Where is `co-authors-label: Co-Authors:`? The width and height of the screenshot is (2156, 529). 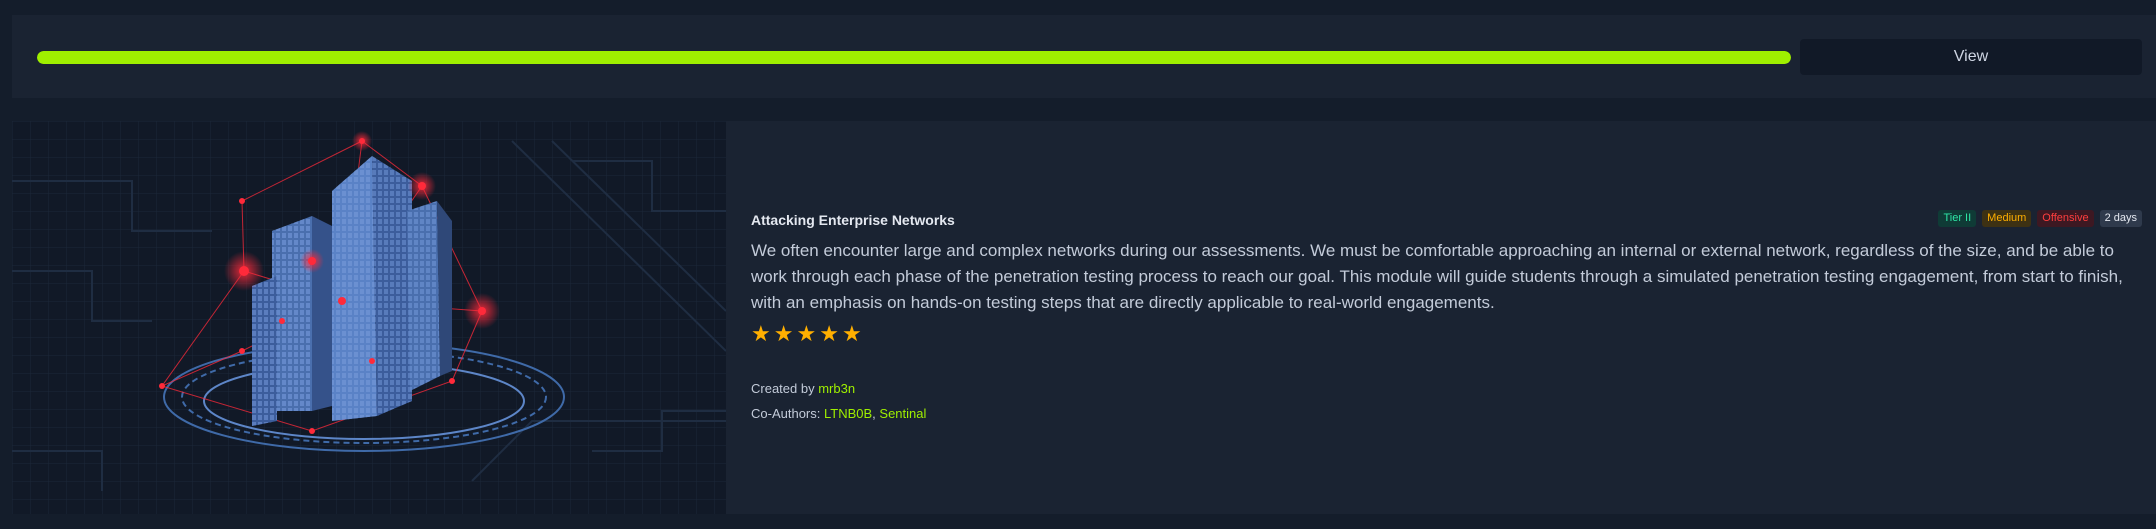 co-authors-label: Co-Authors: is located at coordinates (786, 413).